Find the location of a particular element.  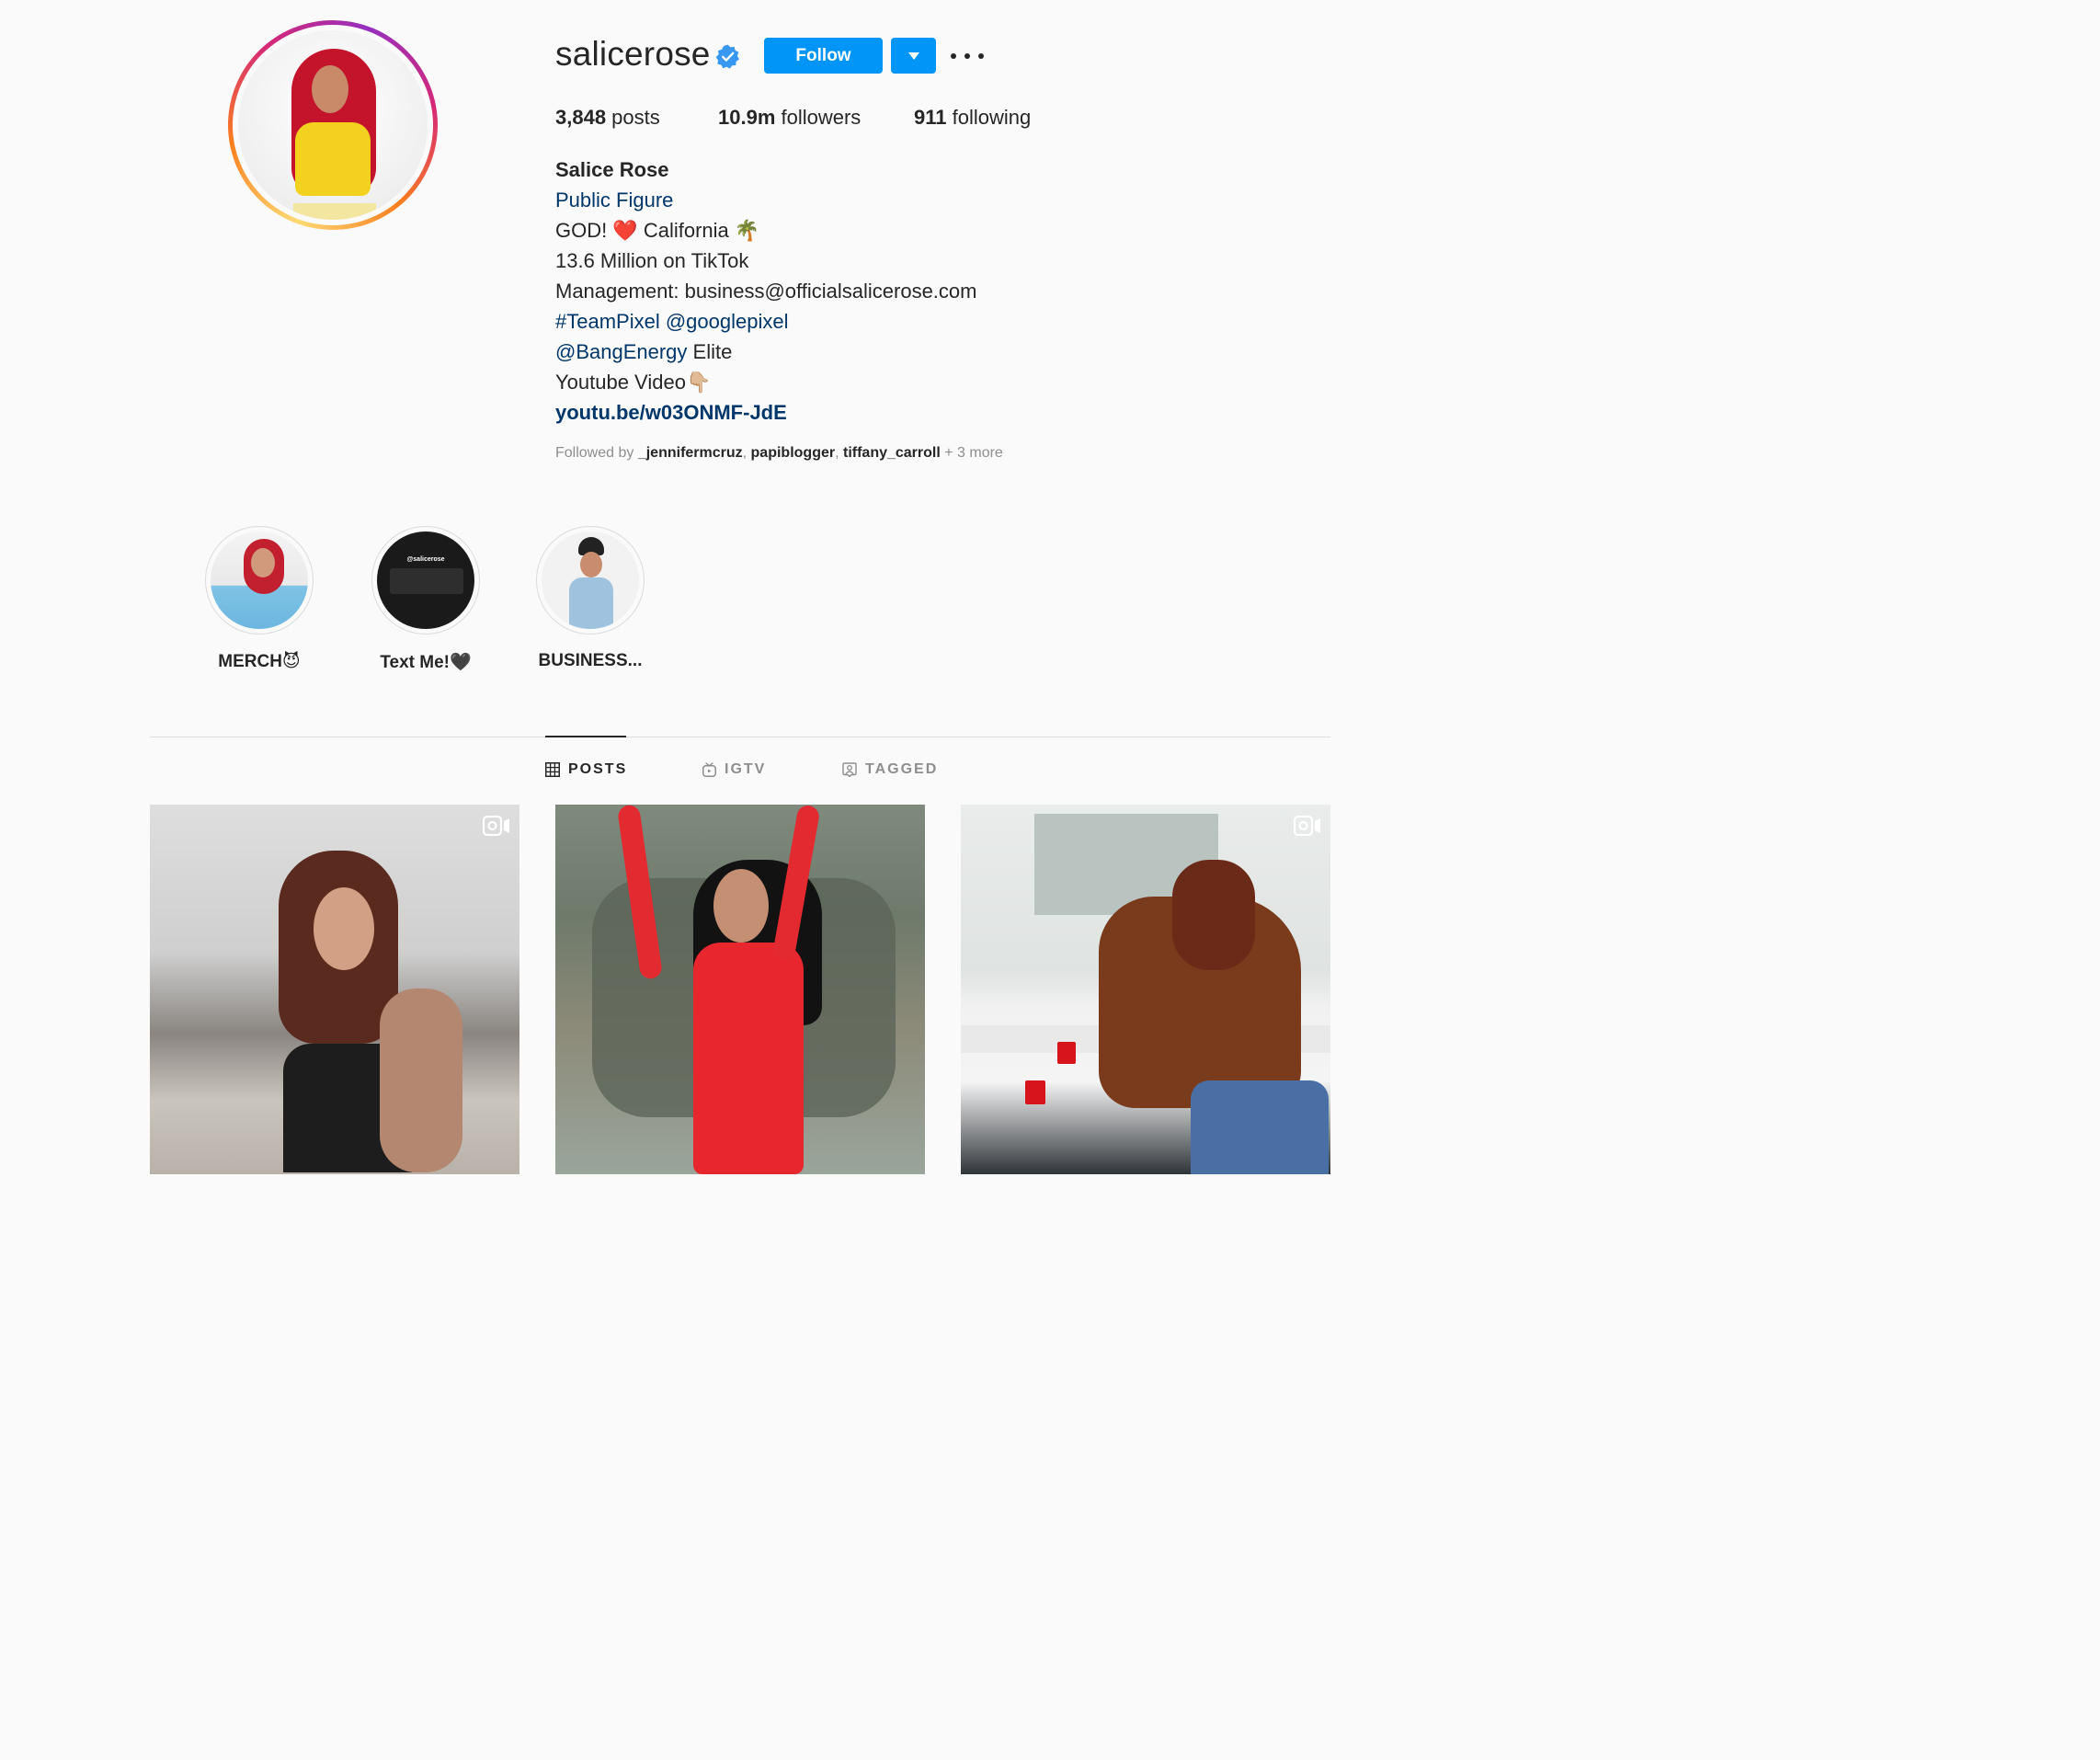

tab-igtv: IGTV is located at coordinates (734, 769).